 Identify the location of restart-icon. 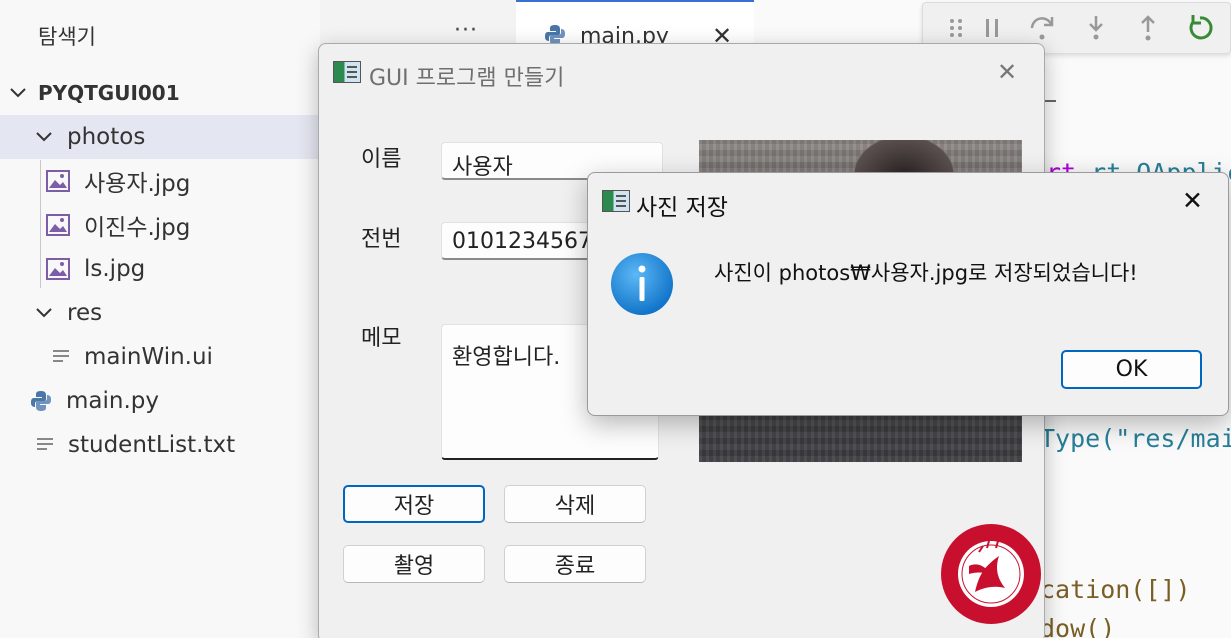
(1200, 28).